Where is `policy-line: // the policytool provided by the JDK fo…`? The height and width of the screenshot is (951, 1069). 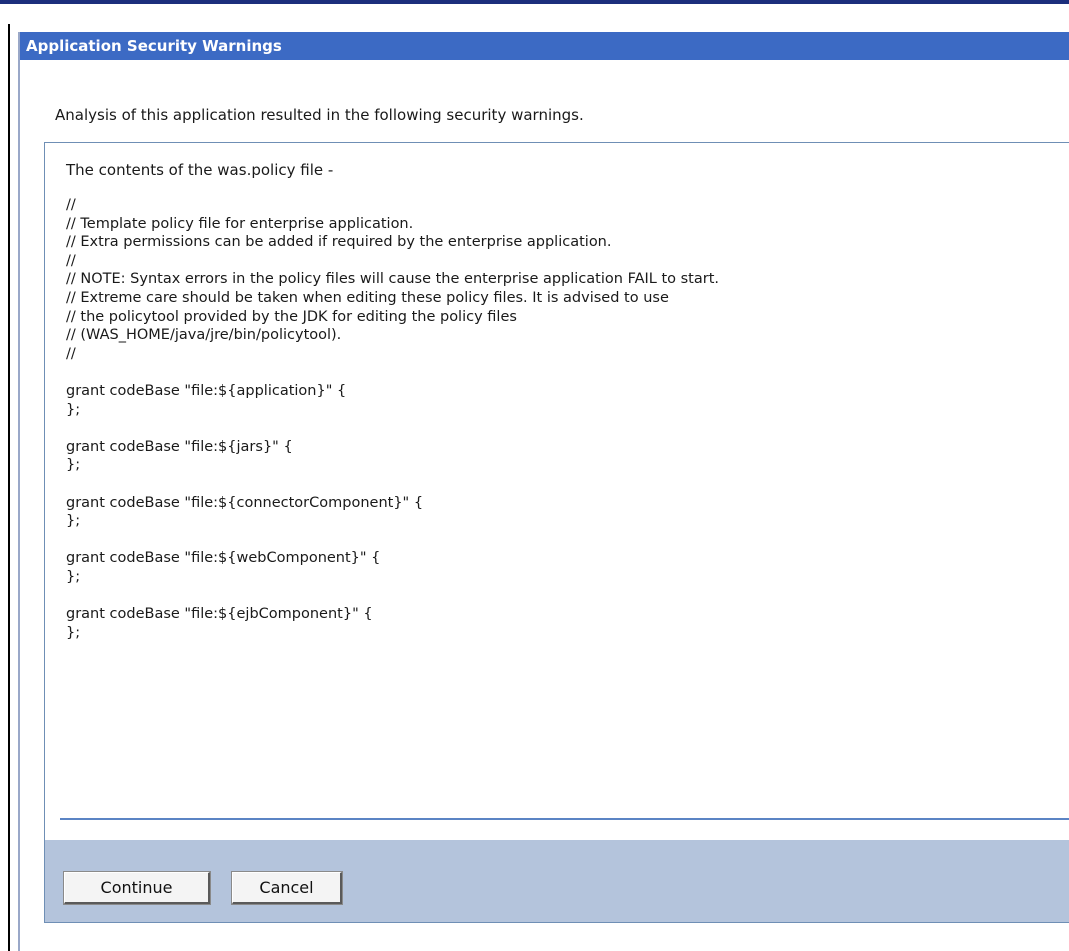 policy-line: // the policytool provided by the JDK fo… is located at coordinates (291, 316).